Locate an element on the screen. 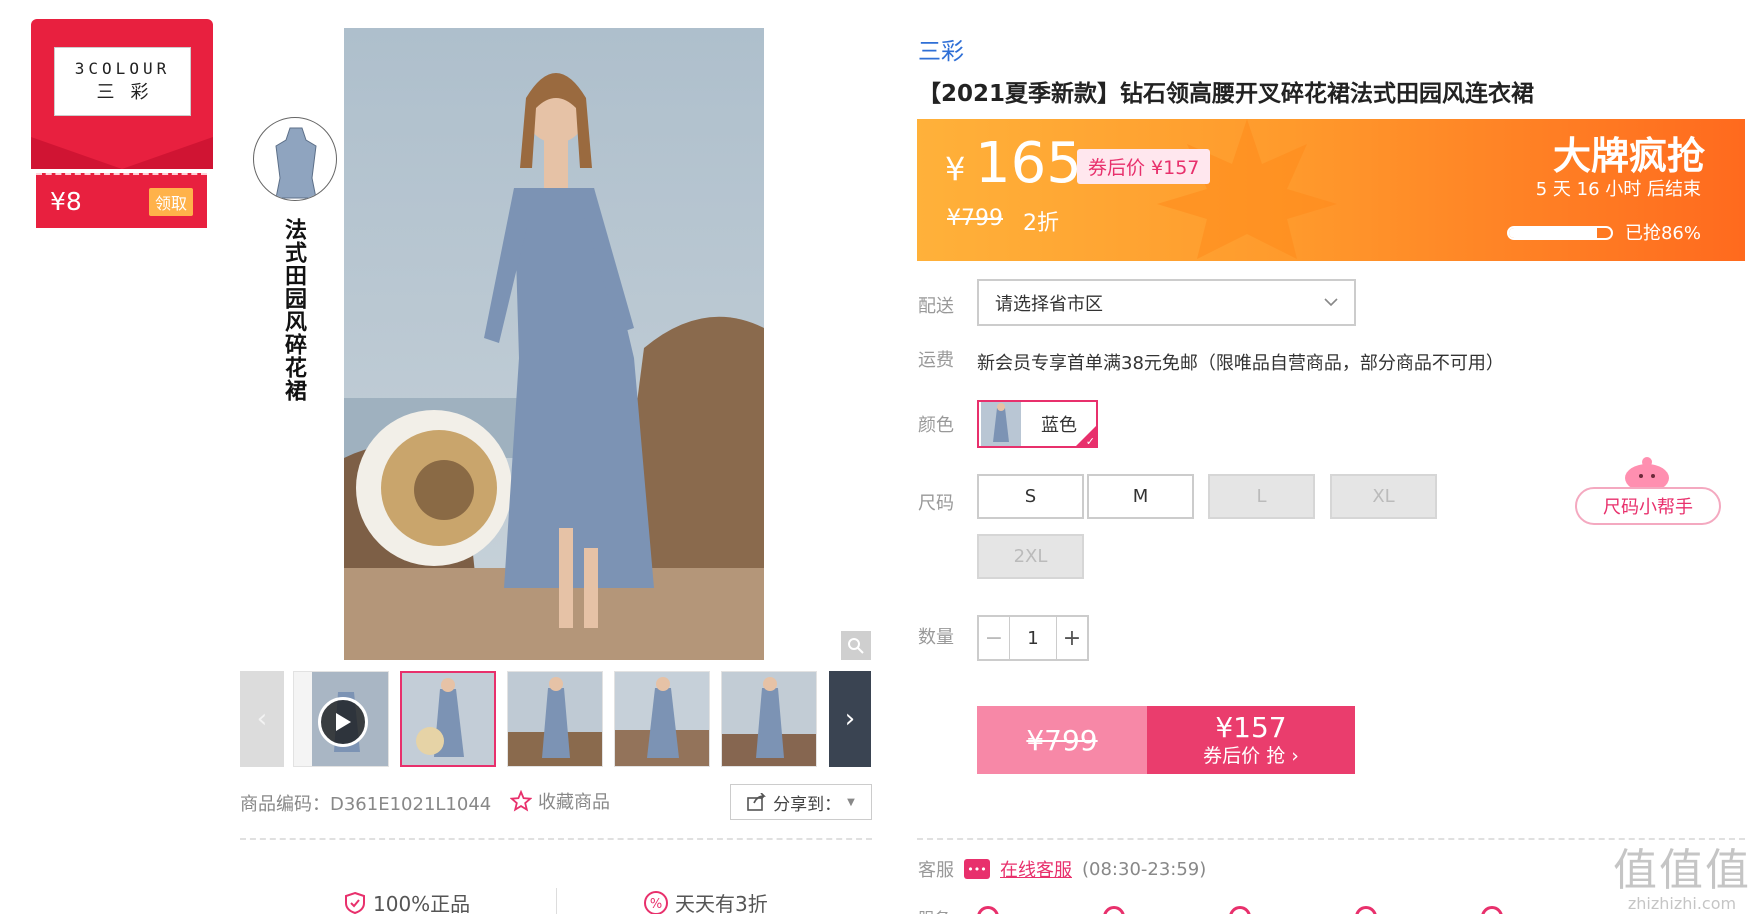  price-currency: ¥ is located at coordinates (955, 169).